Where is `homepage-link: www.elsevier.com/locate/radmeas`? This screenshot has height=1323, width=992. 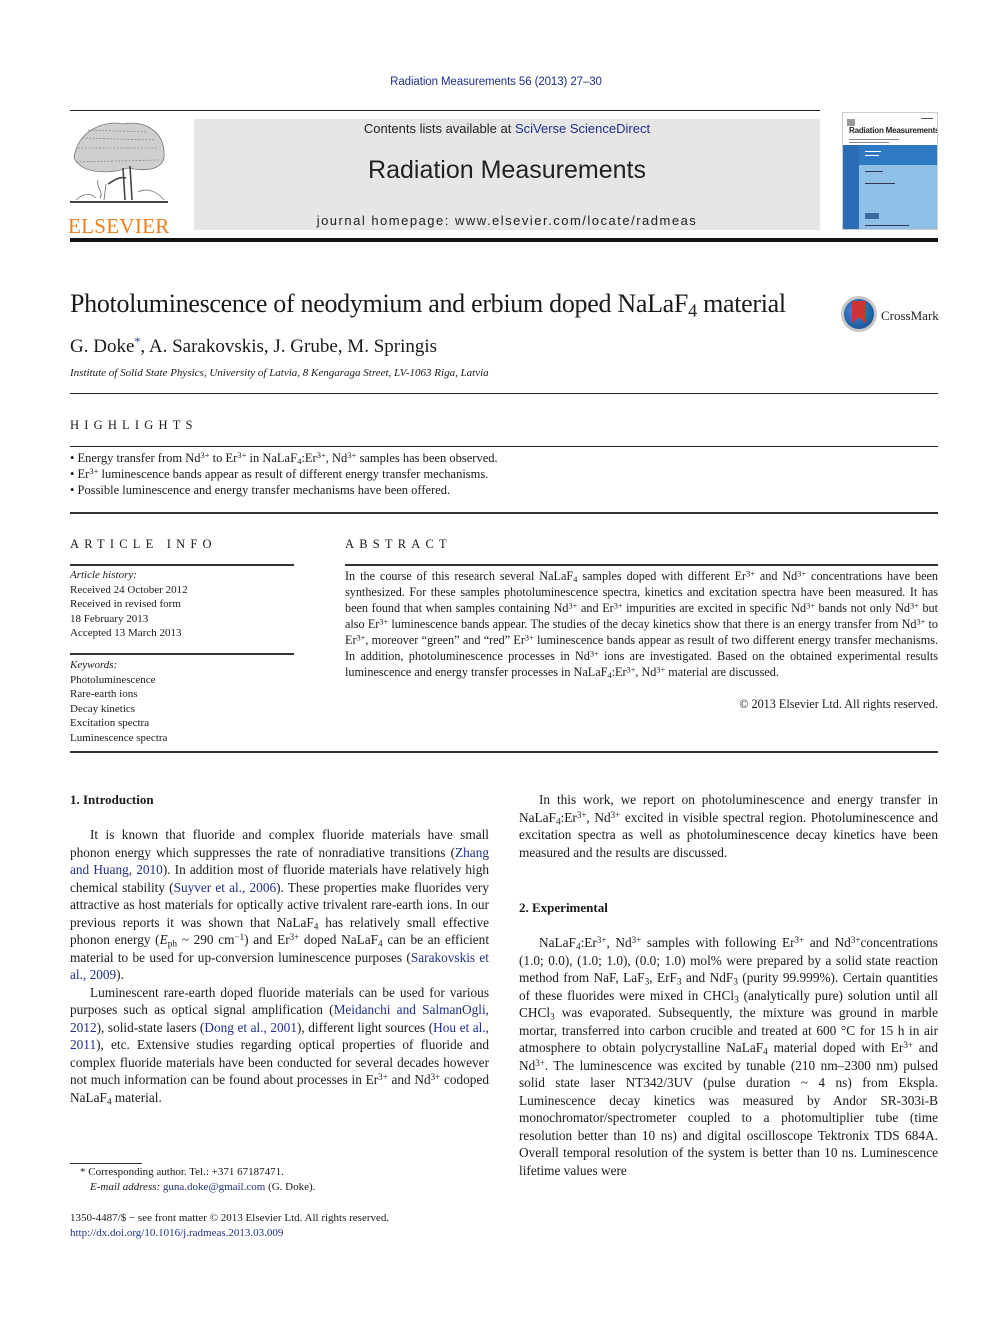
homepage-link: www.elsevier.com/locate/radmeas is located at coordinates (576, 220).